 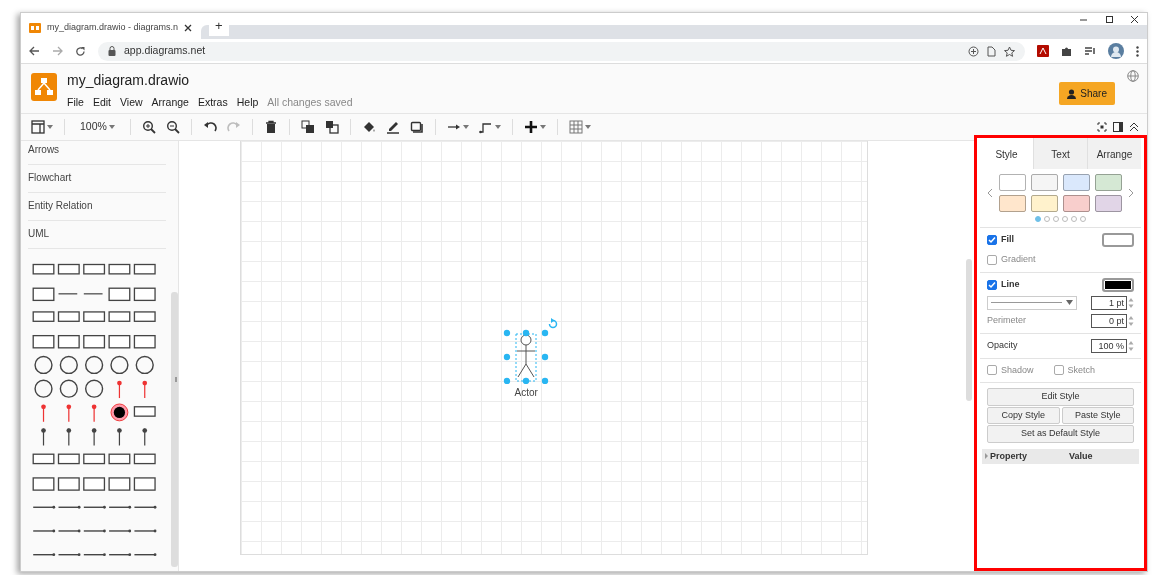 What do you see at coordinates (307, 127) in the screenshot?
I see `to-front-button` at bounding box center [307, 127].